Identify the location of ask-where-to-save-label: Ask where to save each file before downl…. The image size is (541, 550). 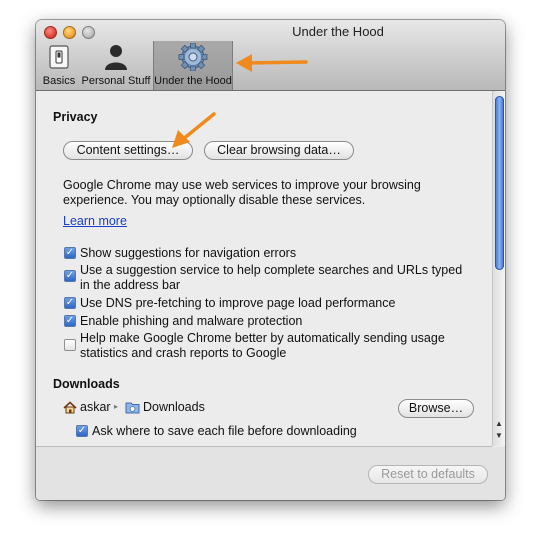
(224, 431).